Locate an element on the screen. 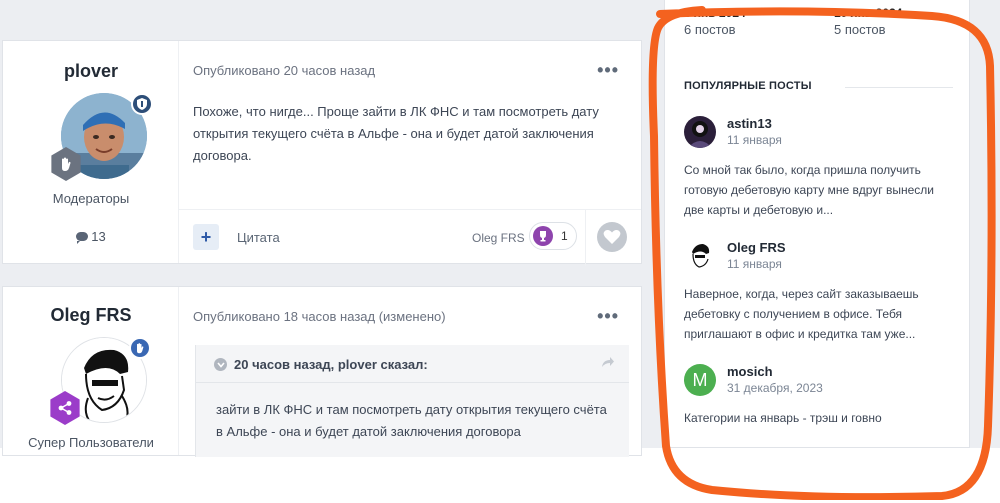 This screenshot has width=1000, height=503. post-count-value: 13 is located at coordinates (98, 236).